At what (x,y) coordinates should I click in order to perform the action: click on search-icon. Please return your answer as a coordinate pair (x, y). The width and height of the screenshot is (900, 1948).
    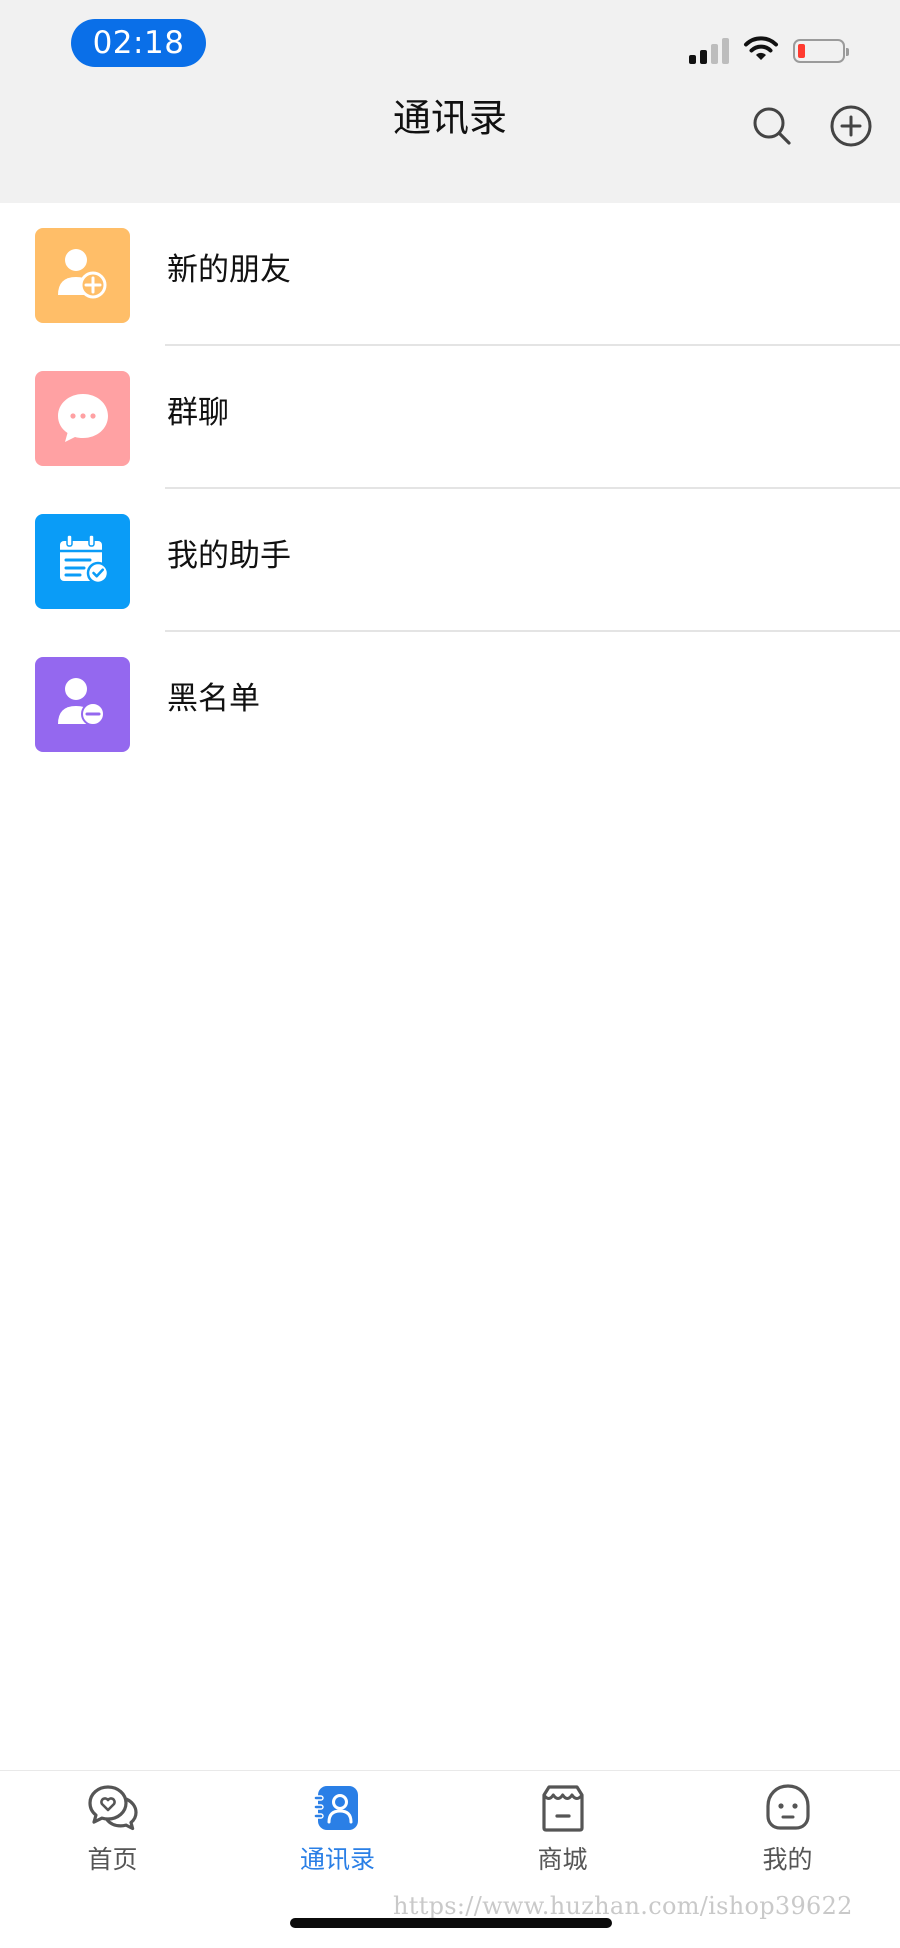
    Looking at the image, I should click on (772, 128).